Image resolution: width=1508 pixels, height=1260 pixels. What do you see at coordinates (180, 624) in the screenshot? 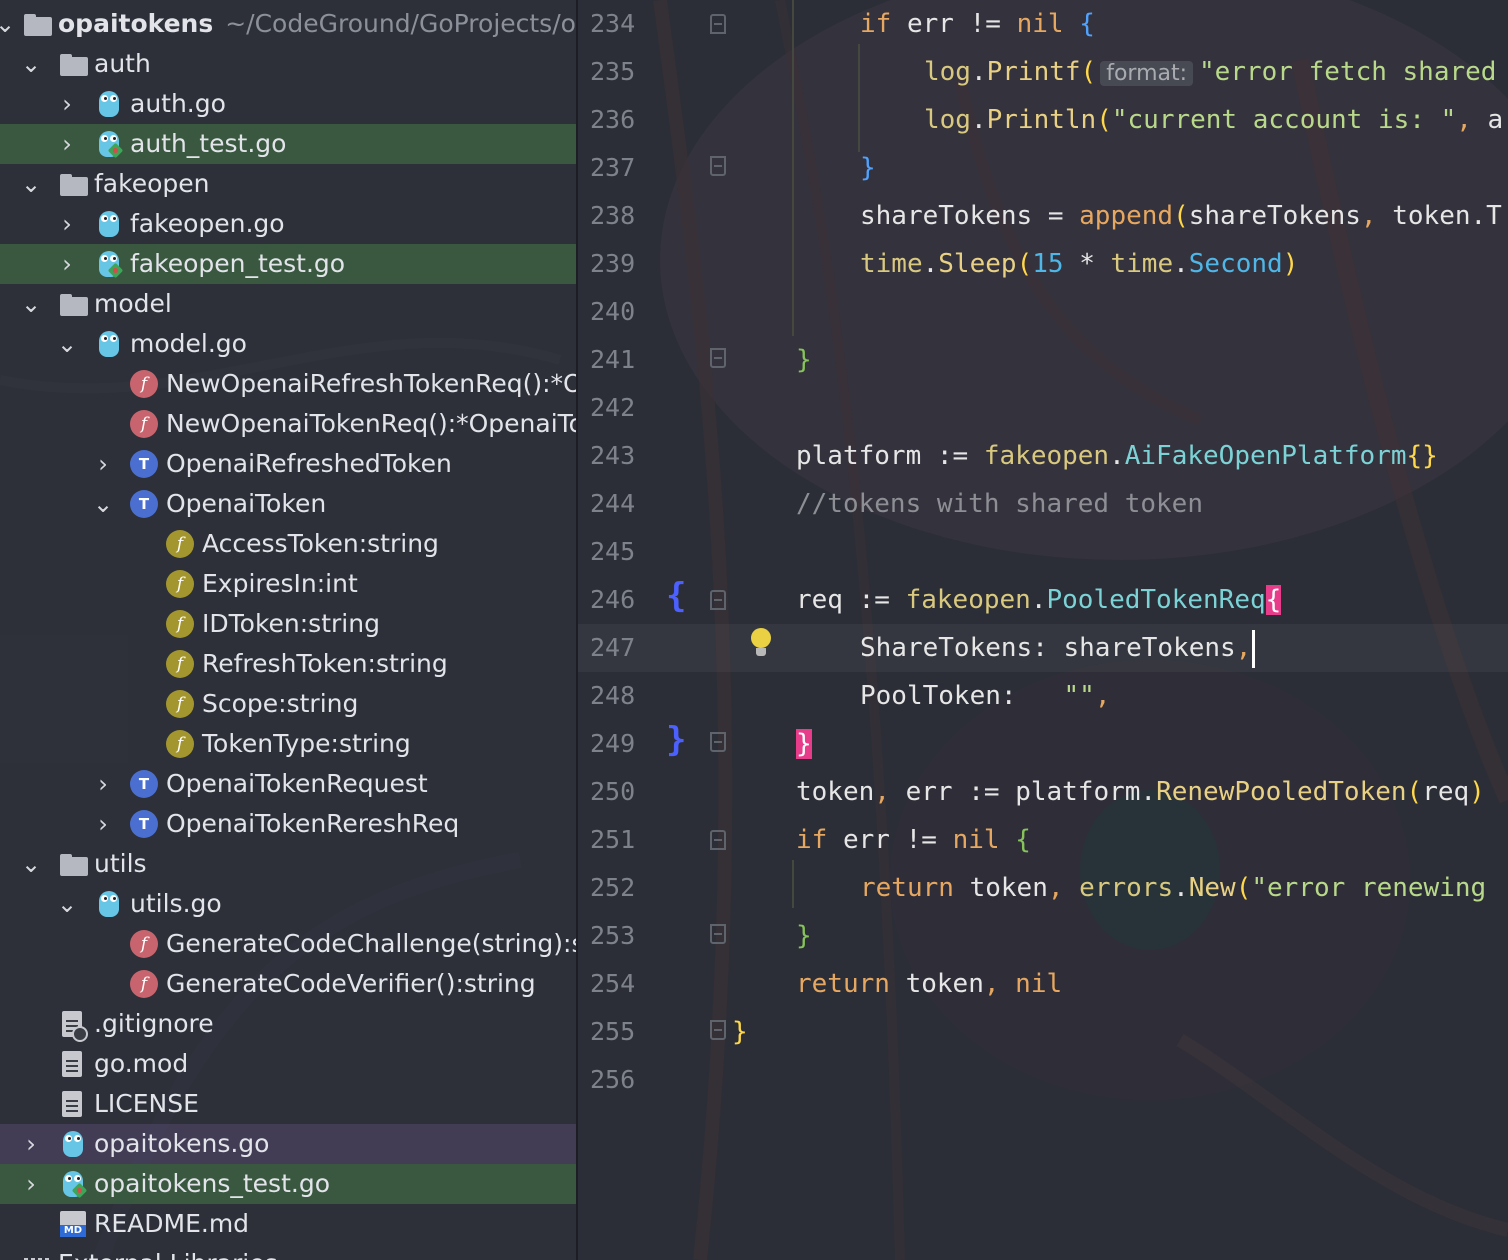
I see `field-icon: f` at bounding box center [180, 624].